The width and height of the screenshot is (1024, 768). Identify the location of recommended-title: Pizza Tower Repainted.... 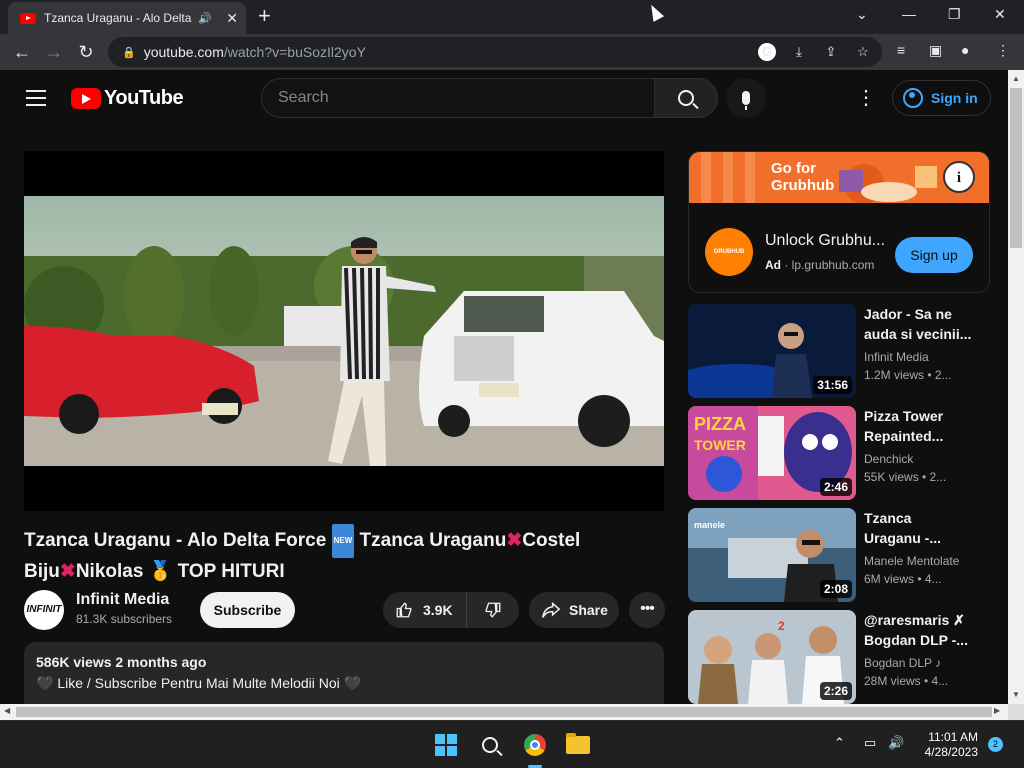
(926, 426).